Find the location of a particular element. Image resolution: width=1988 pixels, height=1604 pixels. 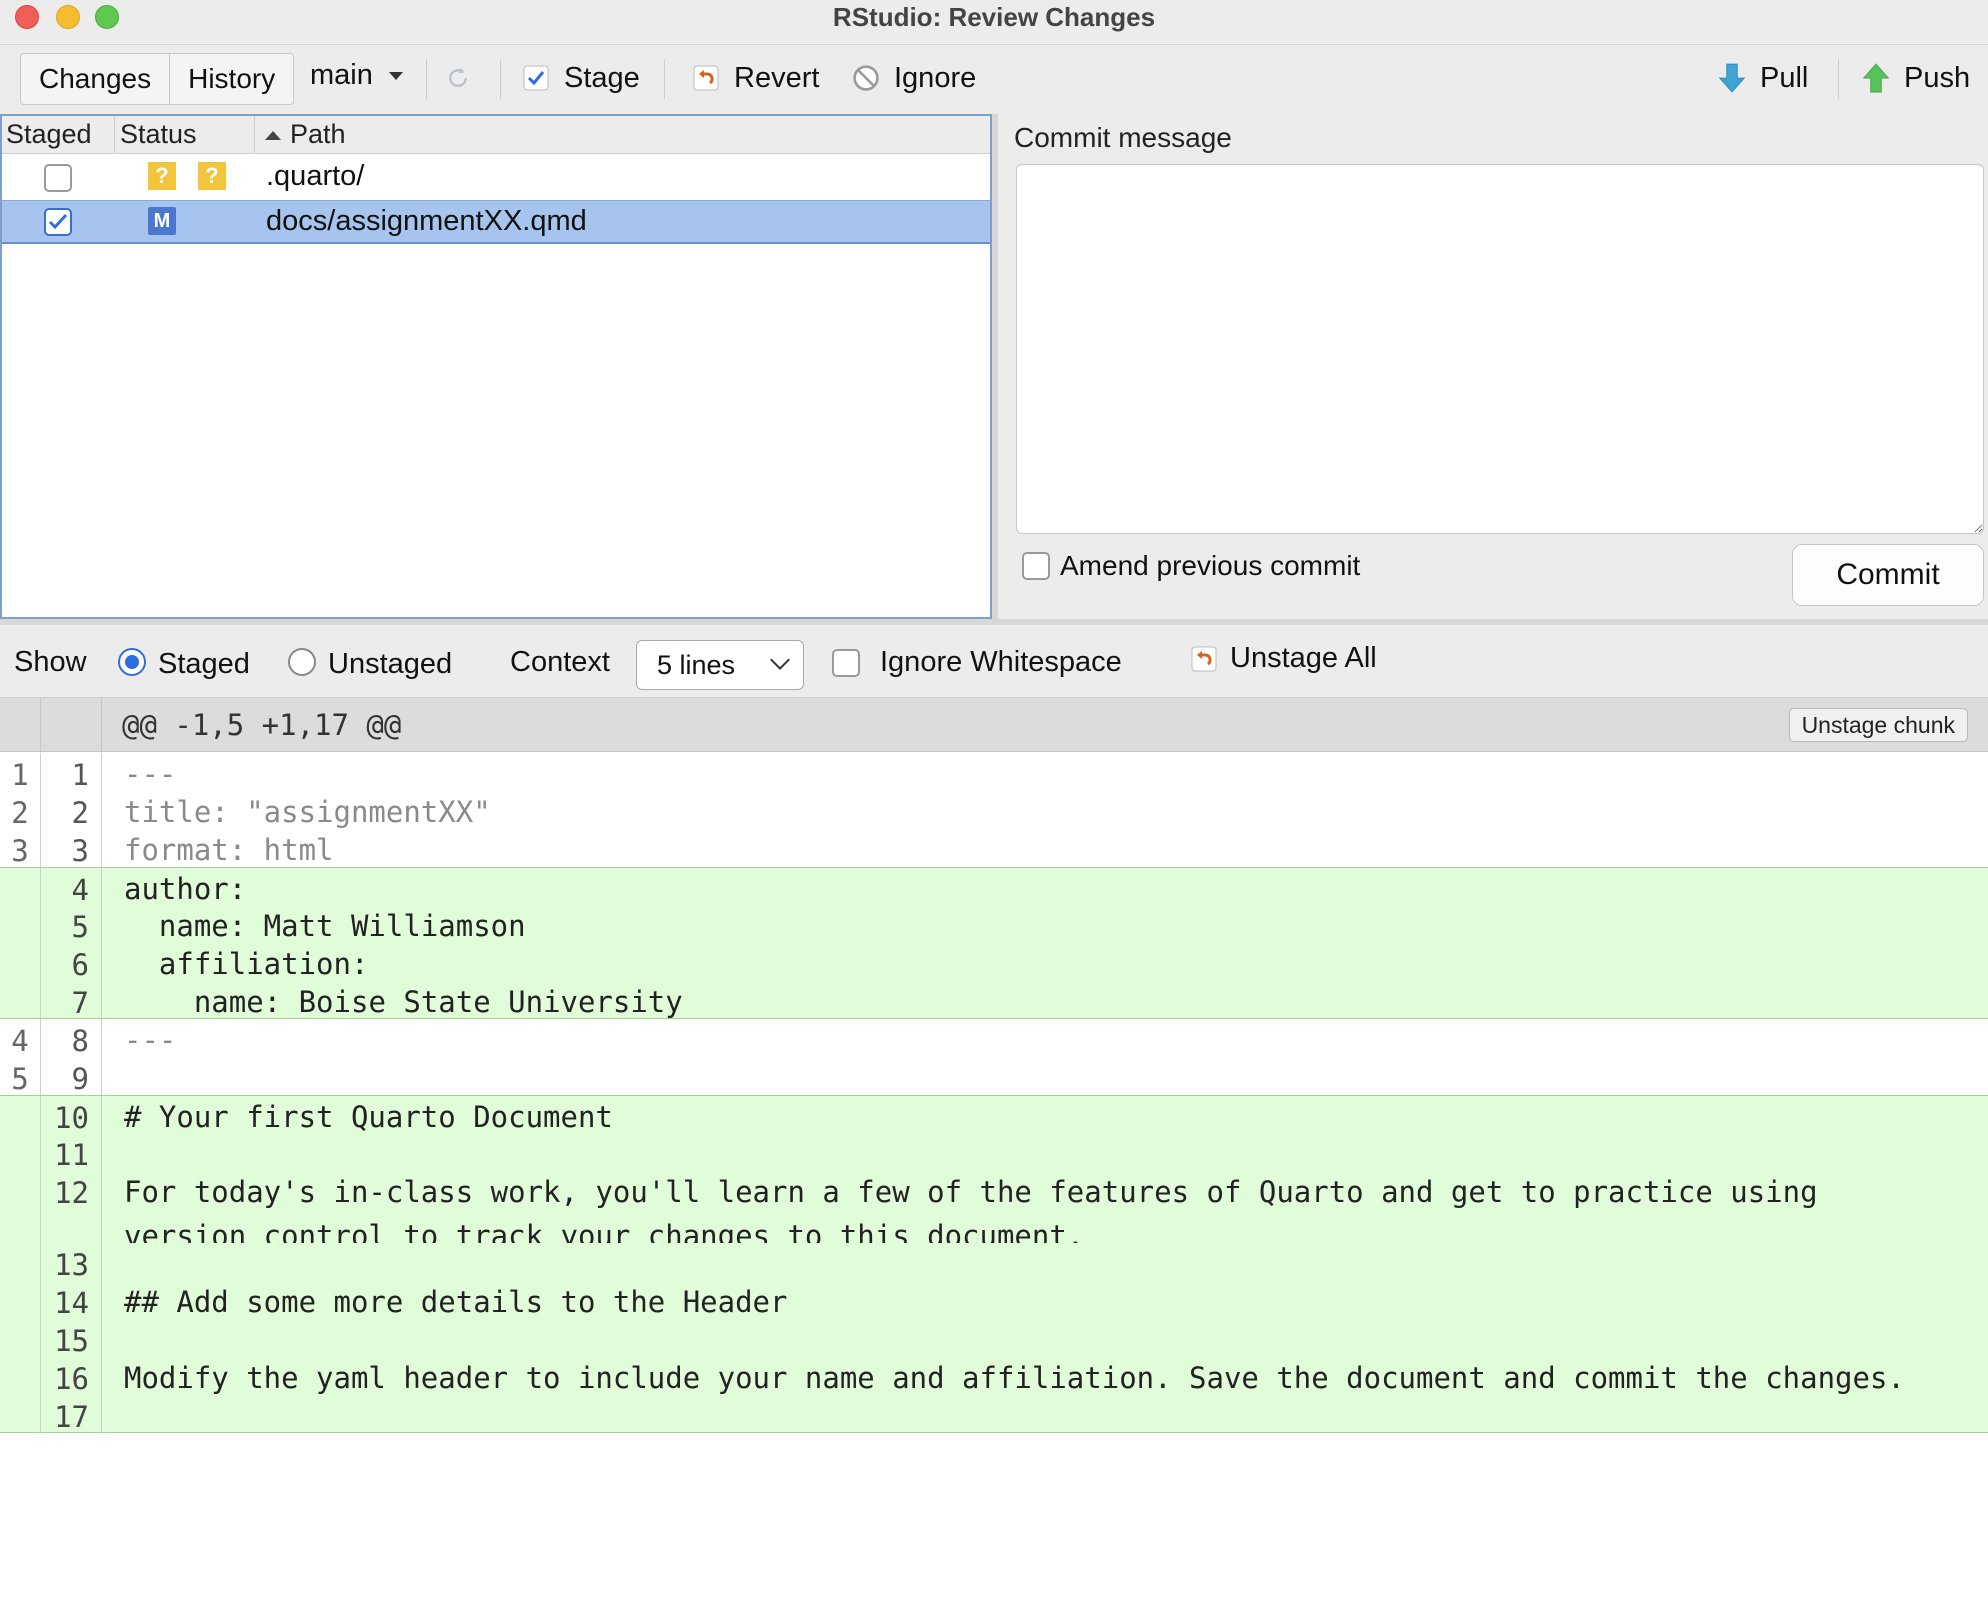

revert-button: Revert is located at coordinates (755, 78).